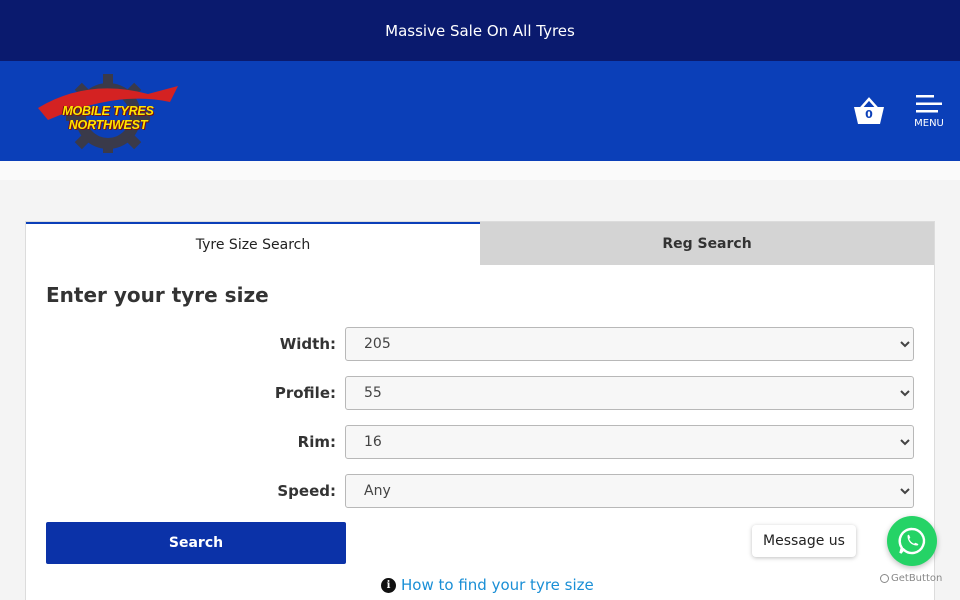 This screenshot has width=960, height=600. What do you see at coordinates (707, 243) in the screenshot?
I see `tab-reg-search: Reg Search` at bounding box center [707, 243].